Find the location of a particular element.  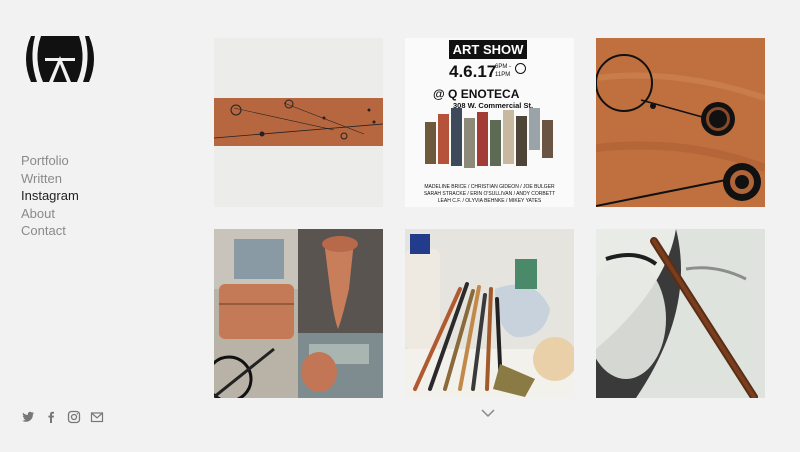

nav-item-instagram: Instagram is located at coordinates (50, 196).